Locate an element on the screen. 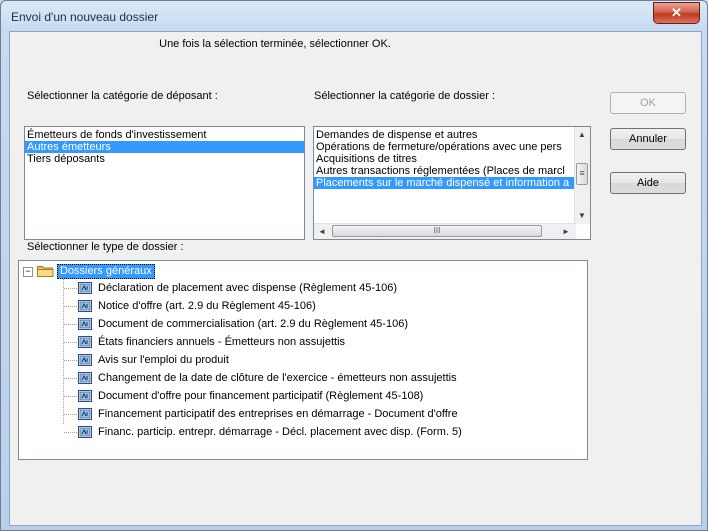 Image resolution: width=708 pixels, height=531 pixels. depositor-category-label: Sélectionner la catégorie de déposant : is located at coordinates (122, 96).